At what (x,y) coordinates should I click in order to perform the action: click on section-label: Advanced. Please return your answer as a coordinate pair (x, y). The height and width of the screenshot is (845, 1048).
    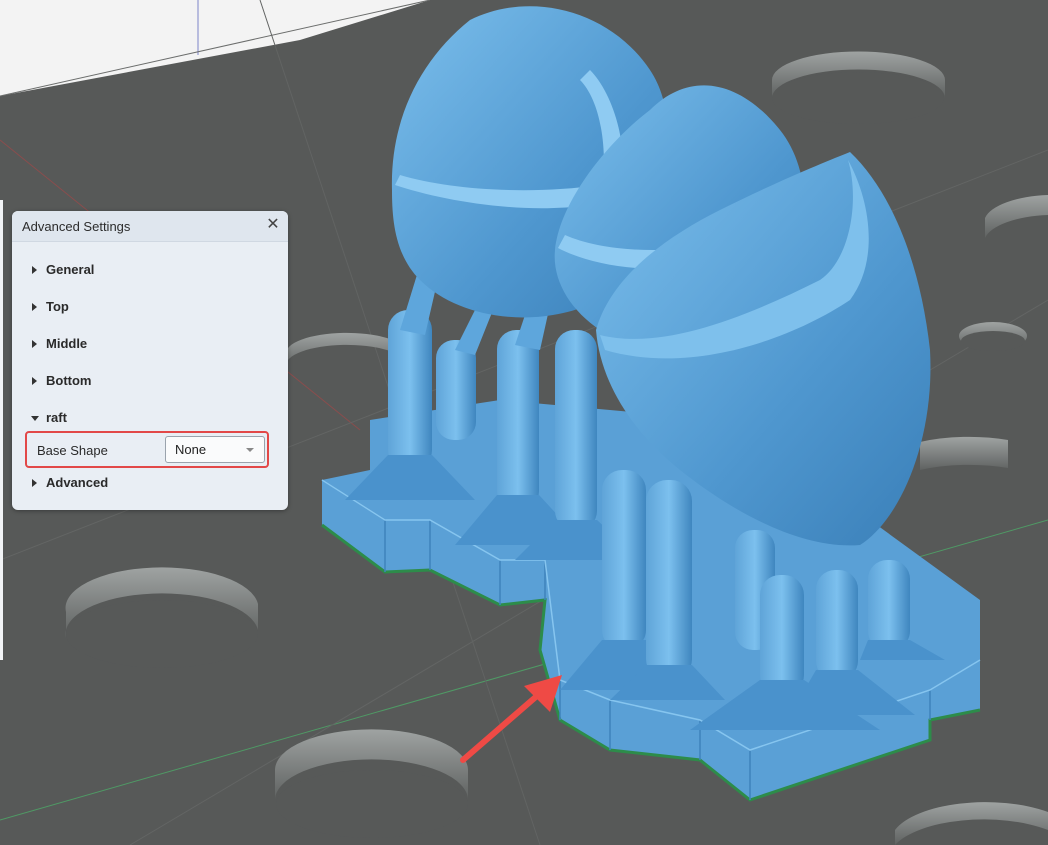
    Looking at the image, I should click on (77, 482).